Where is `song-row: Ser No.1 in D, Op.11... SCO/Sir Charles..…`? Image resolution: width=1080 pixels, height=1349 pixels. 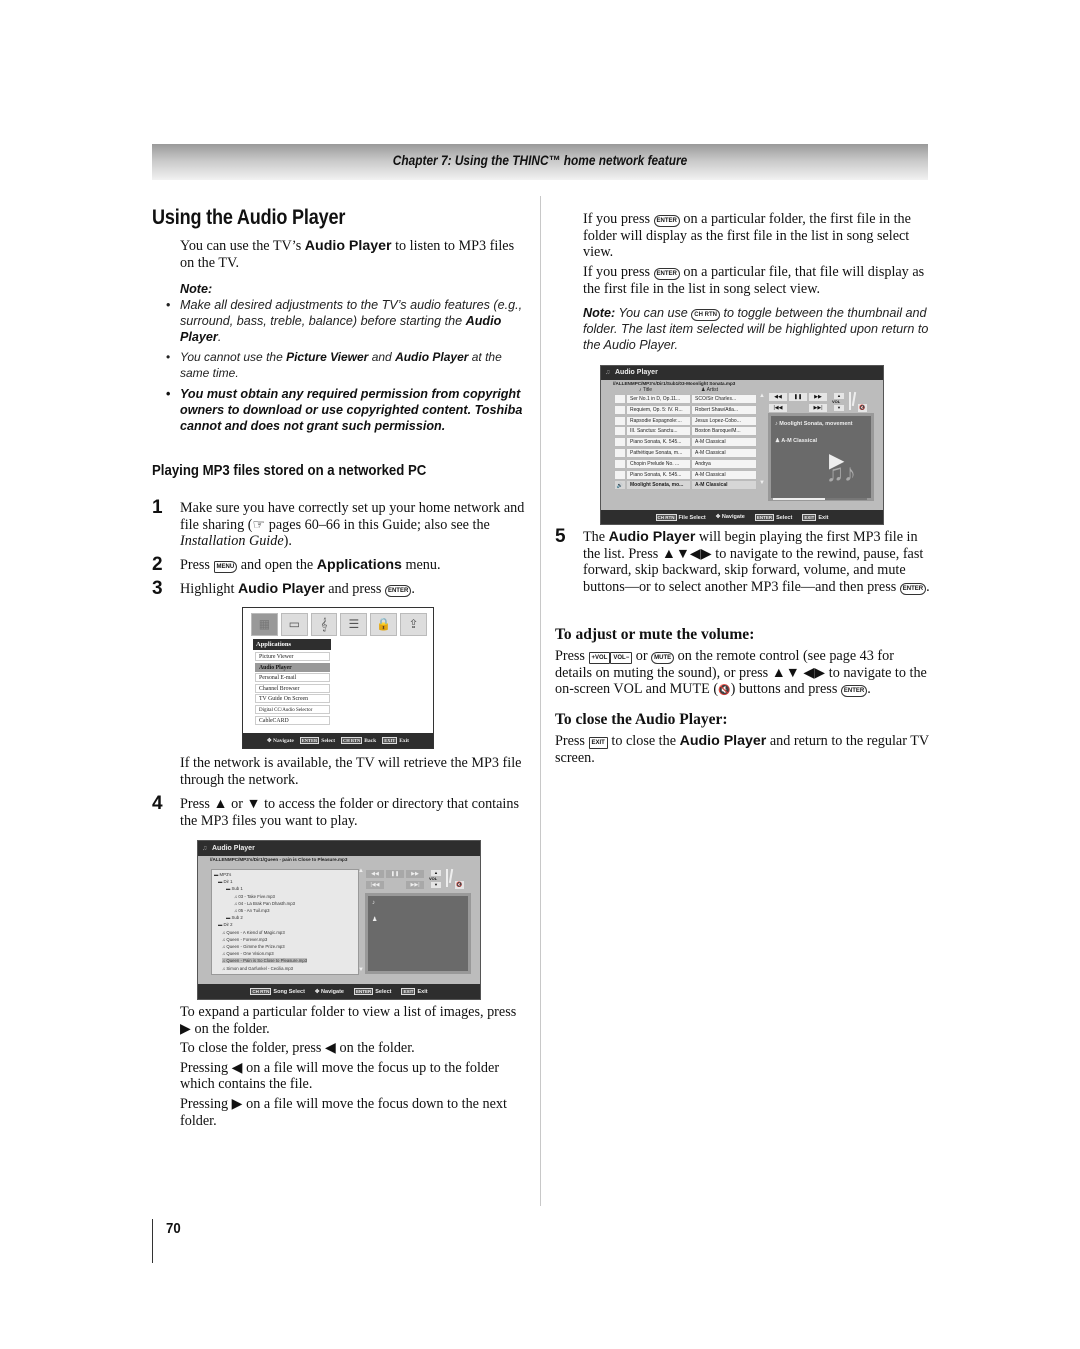 song-row: Ser No.1 in D, Op.11... SCO/Sir Charles..… is located at coordinates (685, 399).